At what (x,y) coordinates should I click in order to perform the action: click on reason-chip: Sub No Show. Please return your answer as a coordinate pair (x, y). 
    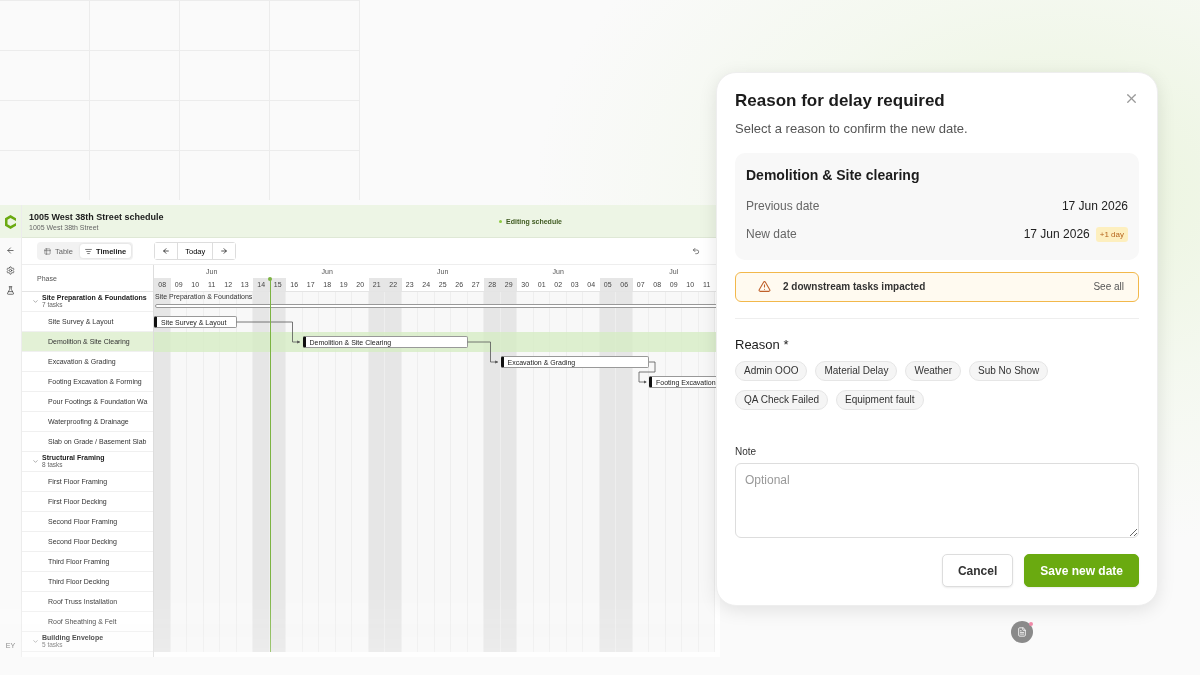
    Looking at the image, I should click on (1009, 370).